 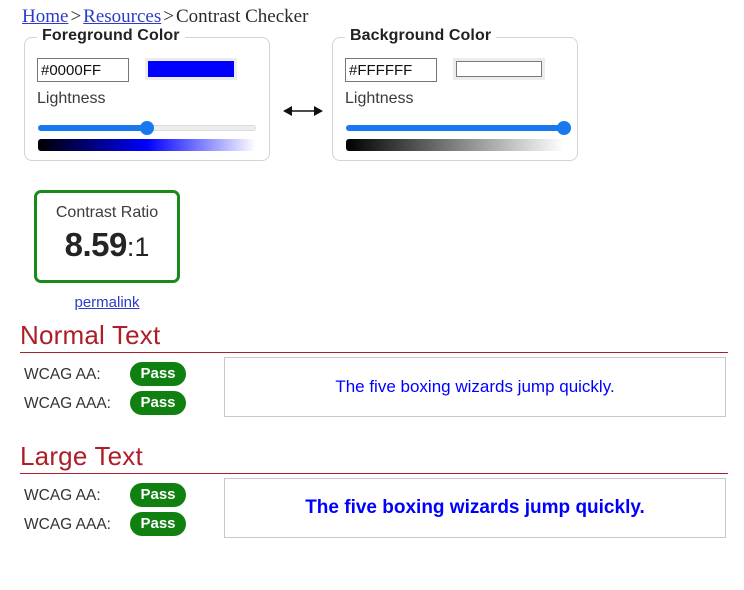 What do you see at coordinates (379, 98) in the screenshot?
I see `background-lightness-label: Lightness` at bounding box center [379, 98].